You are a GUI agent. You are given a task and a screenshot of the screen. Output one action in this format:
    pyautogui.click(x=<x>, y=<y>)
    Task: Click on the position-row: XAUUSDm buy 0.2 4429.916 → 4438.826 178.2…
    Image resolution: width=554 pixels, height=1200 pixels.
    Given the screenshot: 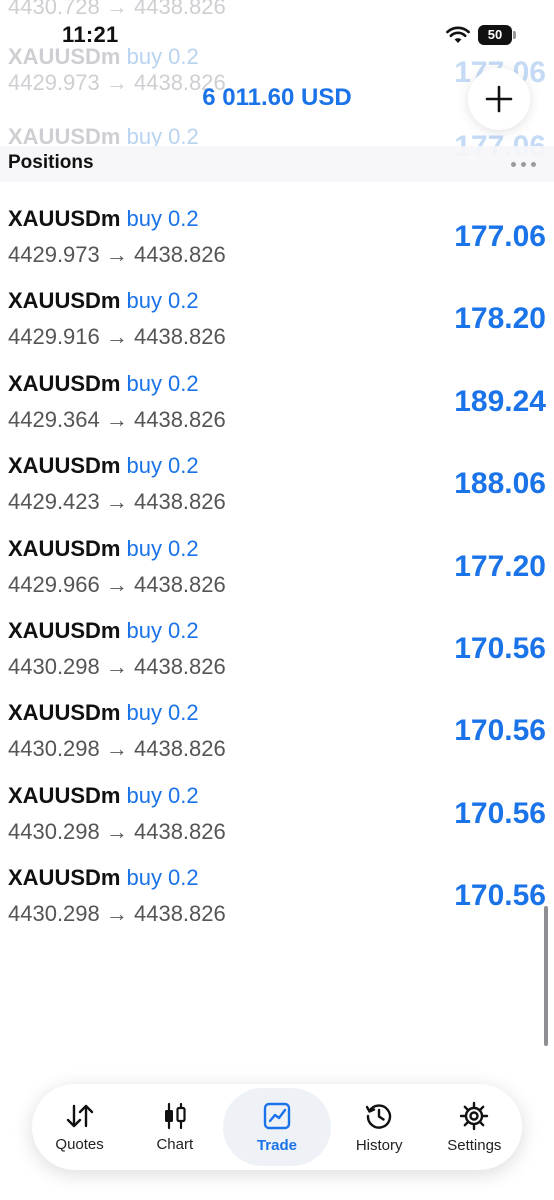 What is the action you would take?
    pyautogui.click(x=277, y=329)
    